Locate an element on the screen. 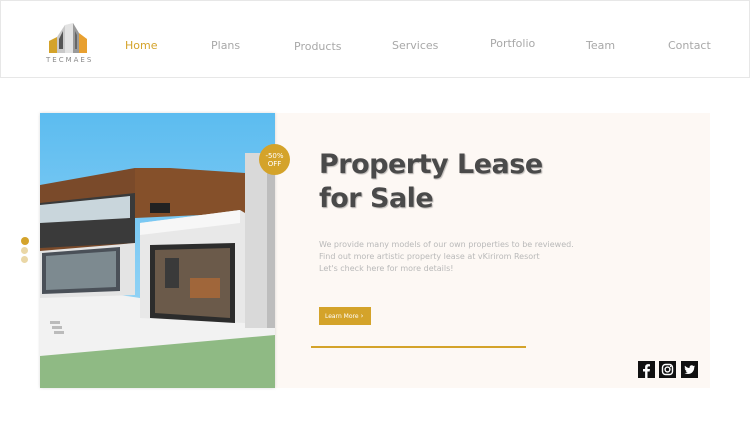 The height and width of the screenshot is (422, 750). accent-divider is located at coordinates (418, 347).